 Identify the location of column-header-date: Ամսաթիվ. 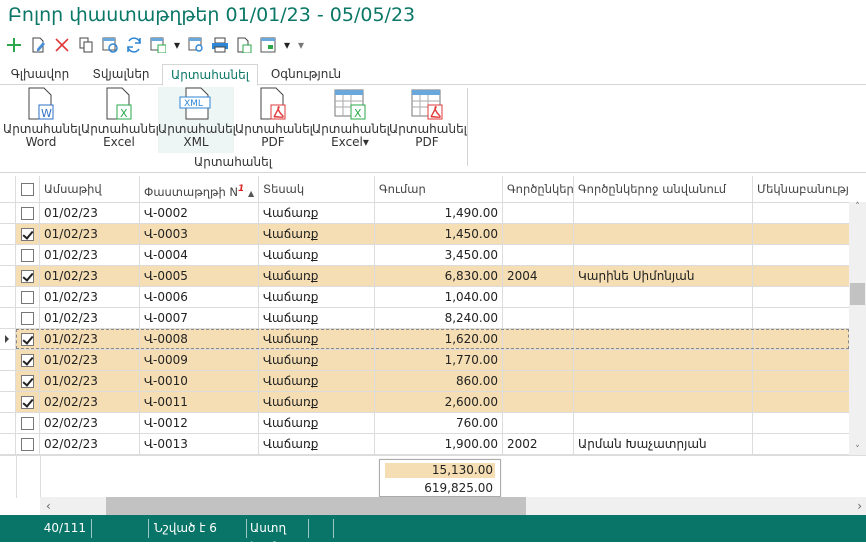
(90, 189).